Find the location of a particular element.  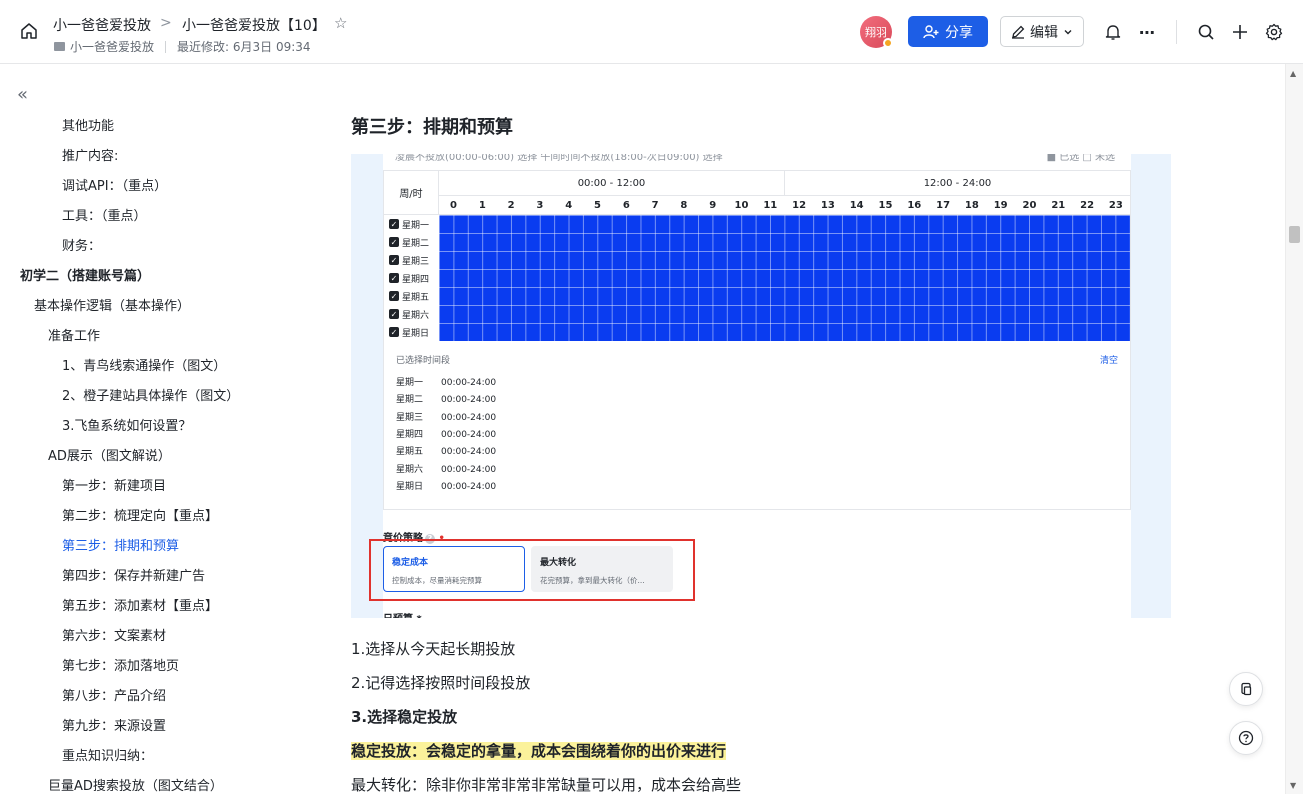

clear-link: 清空 is located at coordinates (1109, 359).